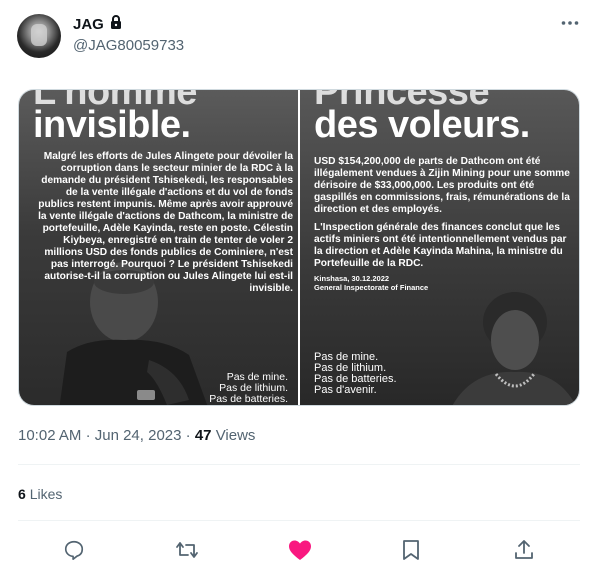  I want to click on author-name-row: JAG, so click(98, 24).